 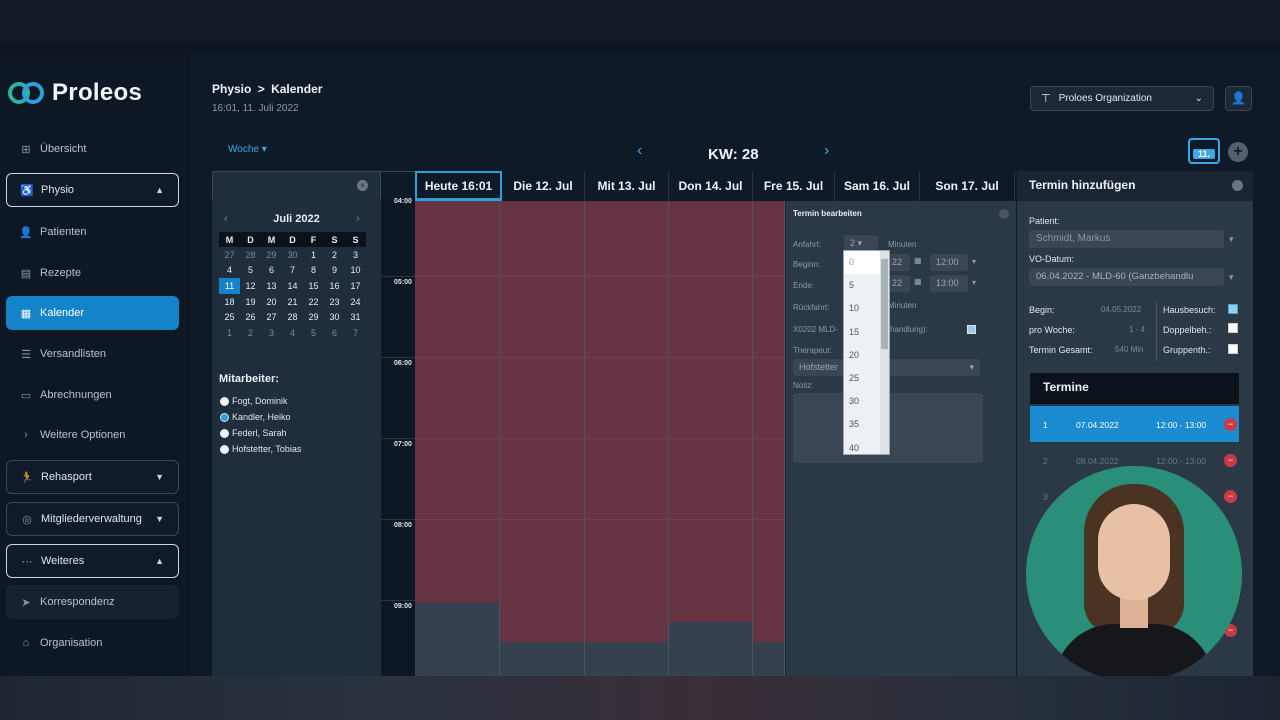 What do you see at coordinates (1238, 98) in the screenshot?
I see `user-button: 👤` at bounding box center [1238, 98].